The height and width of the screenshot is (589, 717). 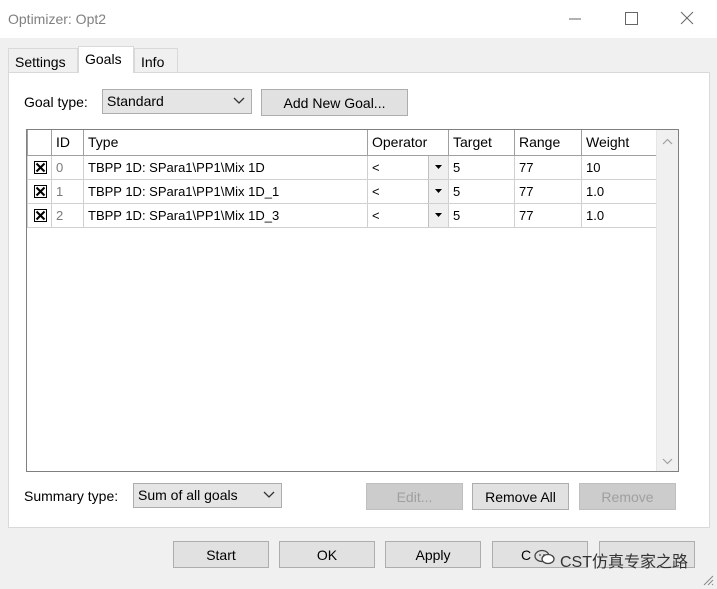 I want to click on close-icon, so click(x=687, y=18).